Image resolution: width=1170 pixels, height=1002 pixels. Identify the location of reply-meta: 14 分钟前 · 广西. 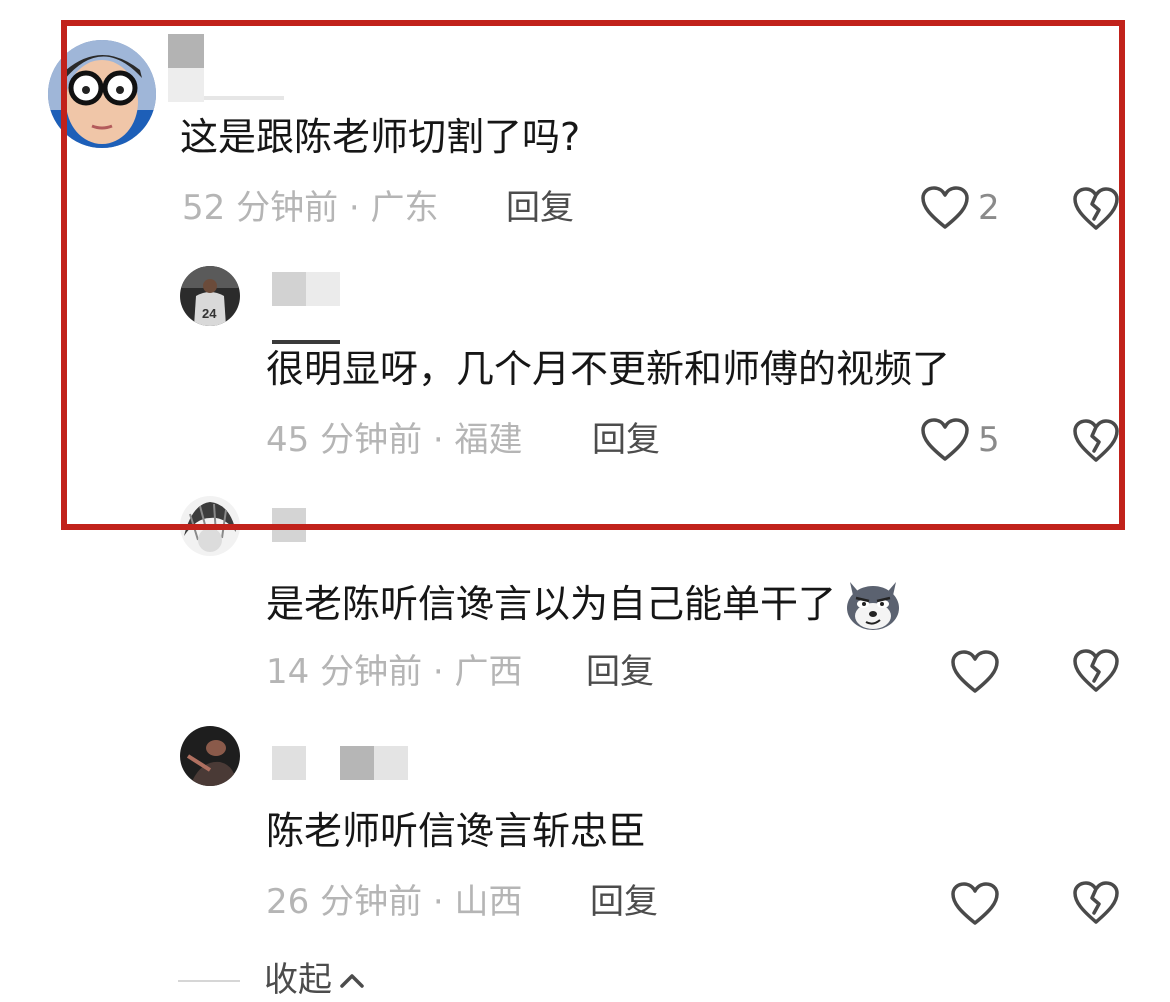
(394, 672).